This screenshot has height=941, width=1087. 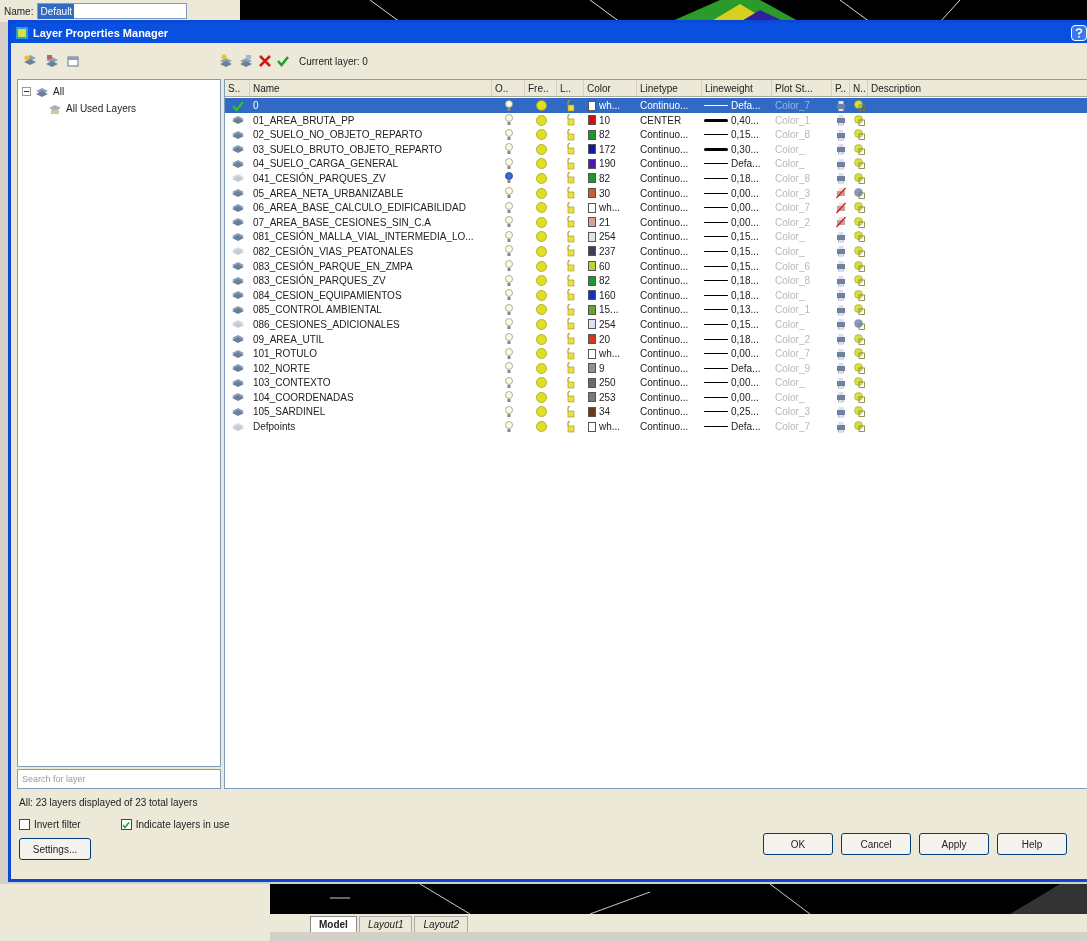 I want to click on layer-row: 09_AREA_UTIL 20 Continuo... 0,18... Color_2, so click(x=656, y=339).